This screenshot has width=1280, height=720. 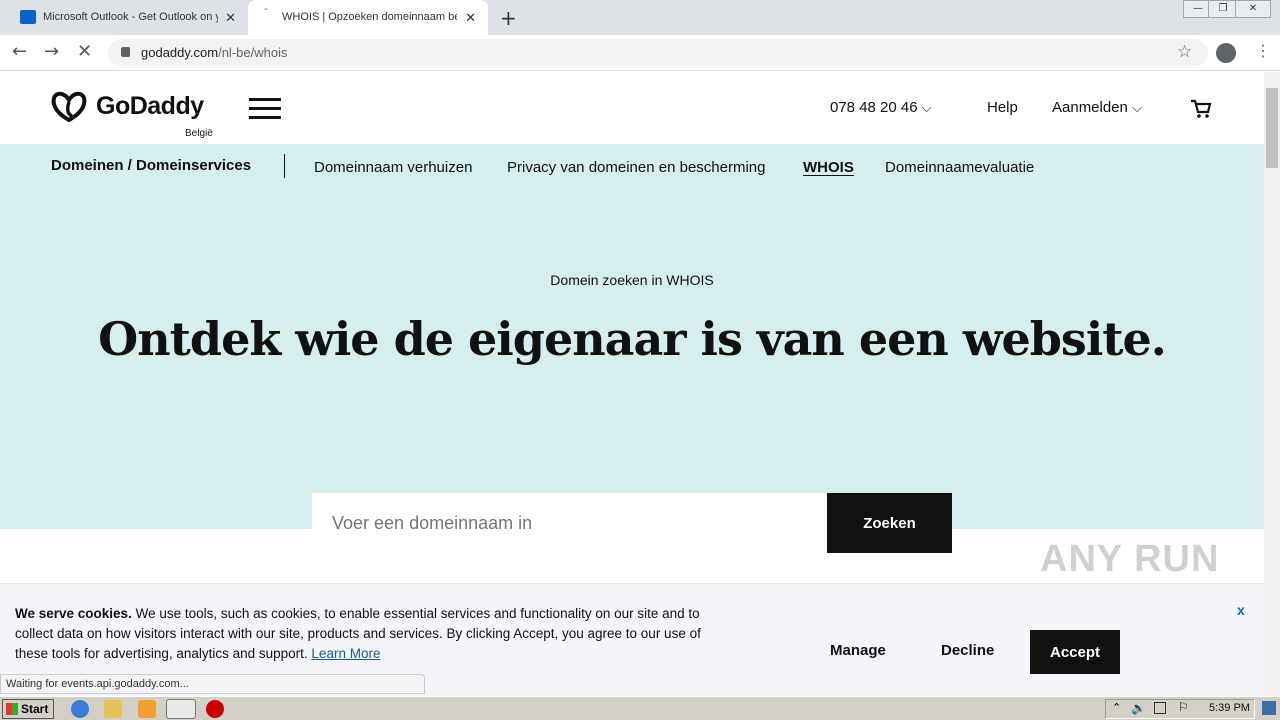 I want to click on tray-arrow-icon: ⌃, so click(x=1116, y=707).